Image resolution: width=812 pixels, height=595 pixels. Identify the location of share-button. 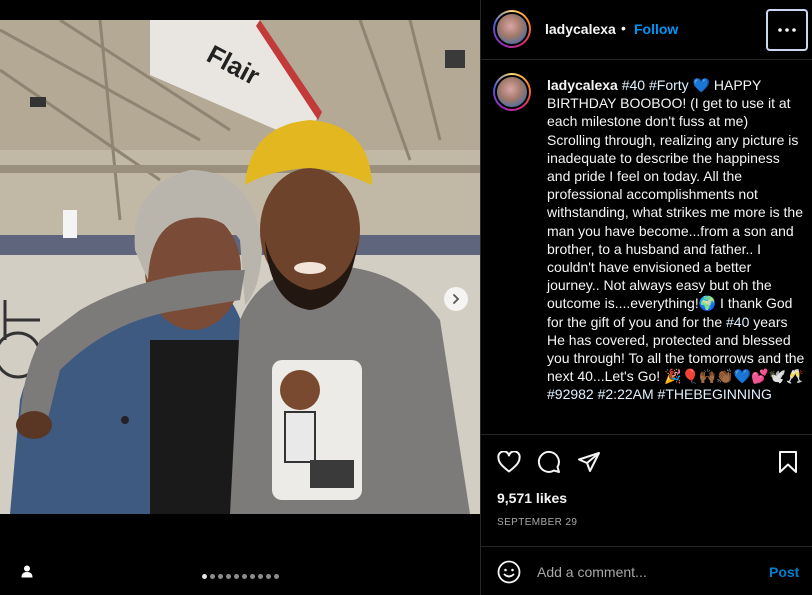
(589, 462).